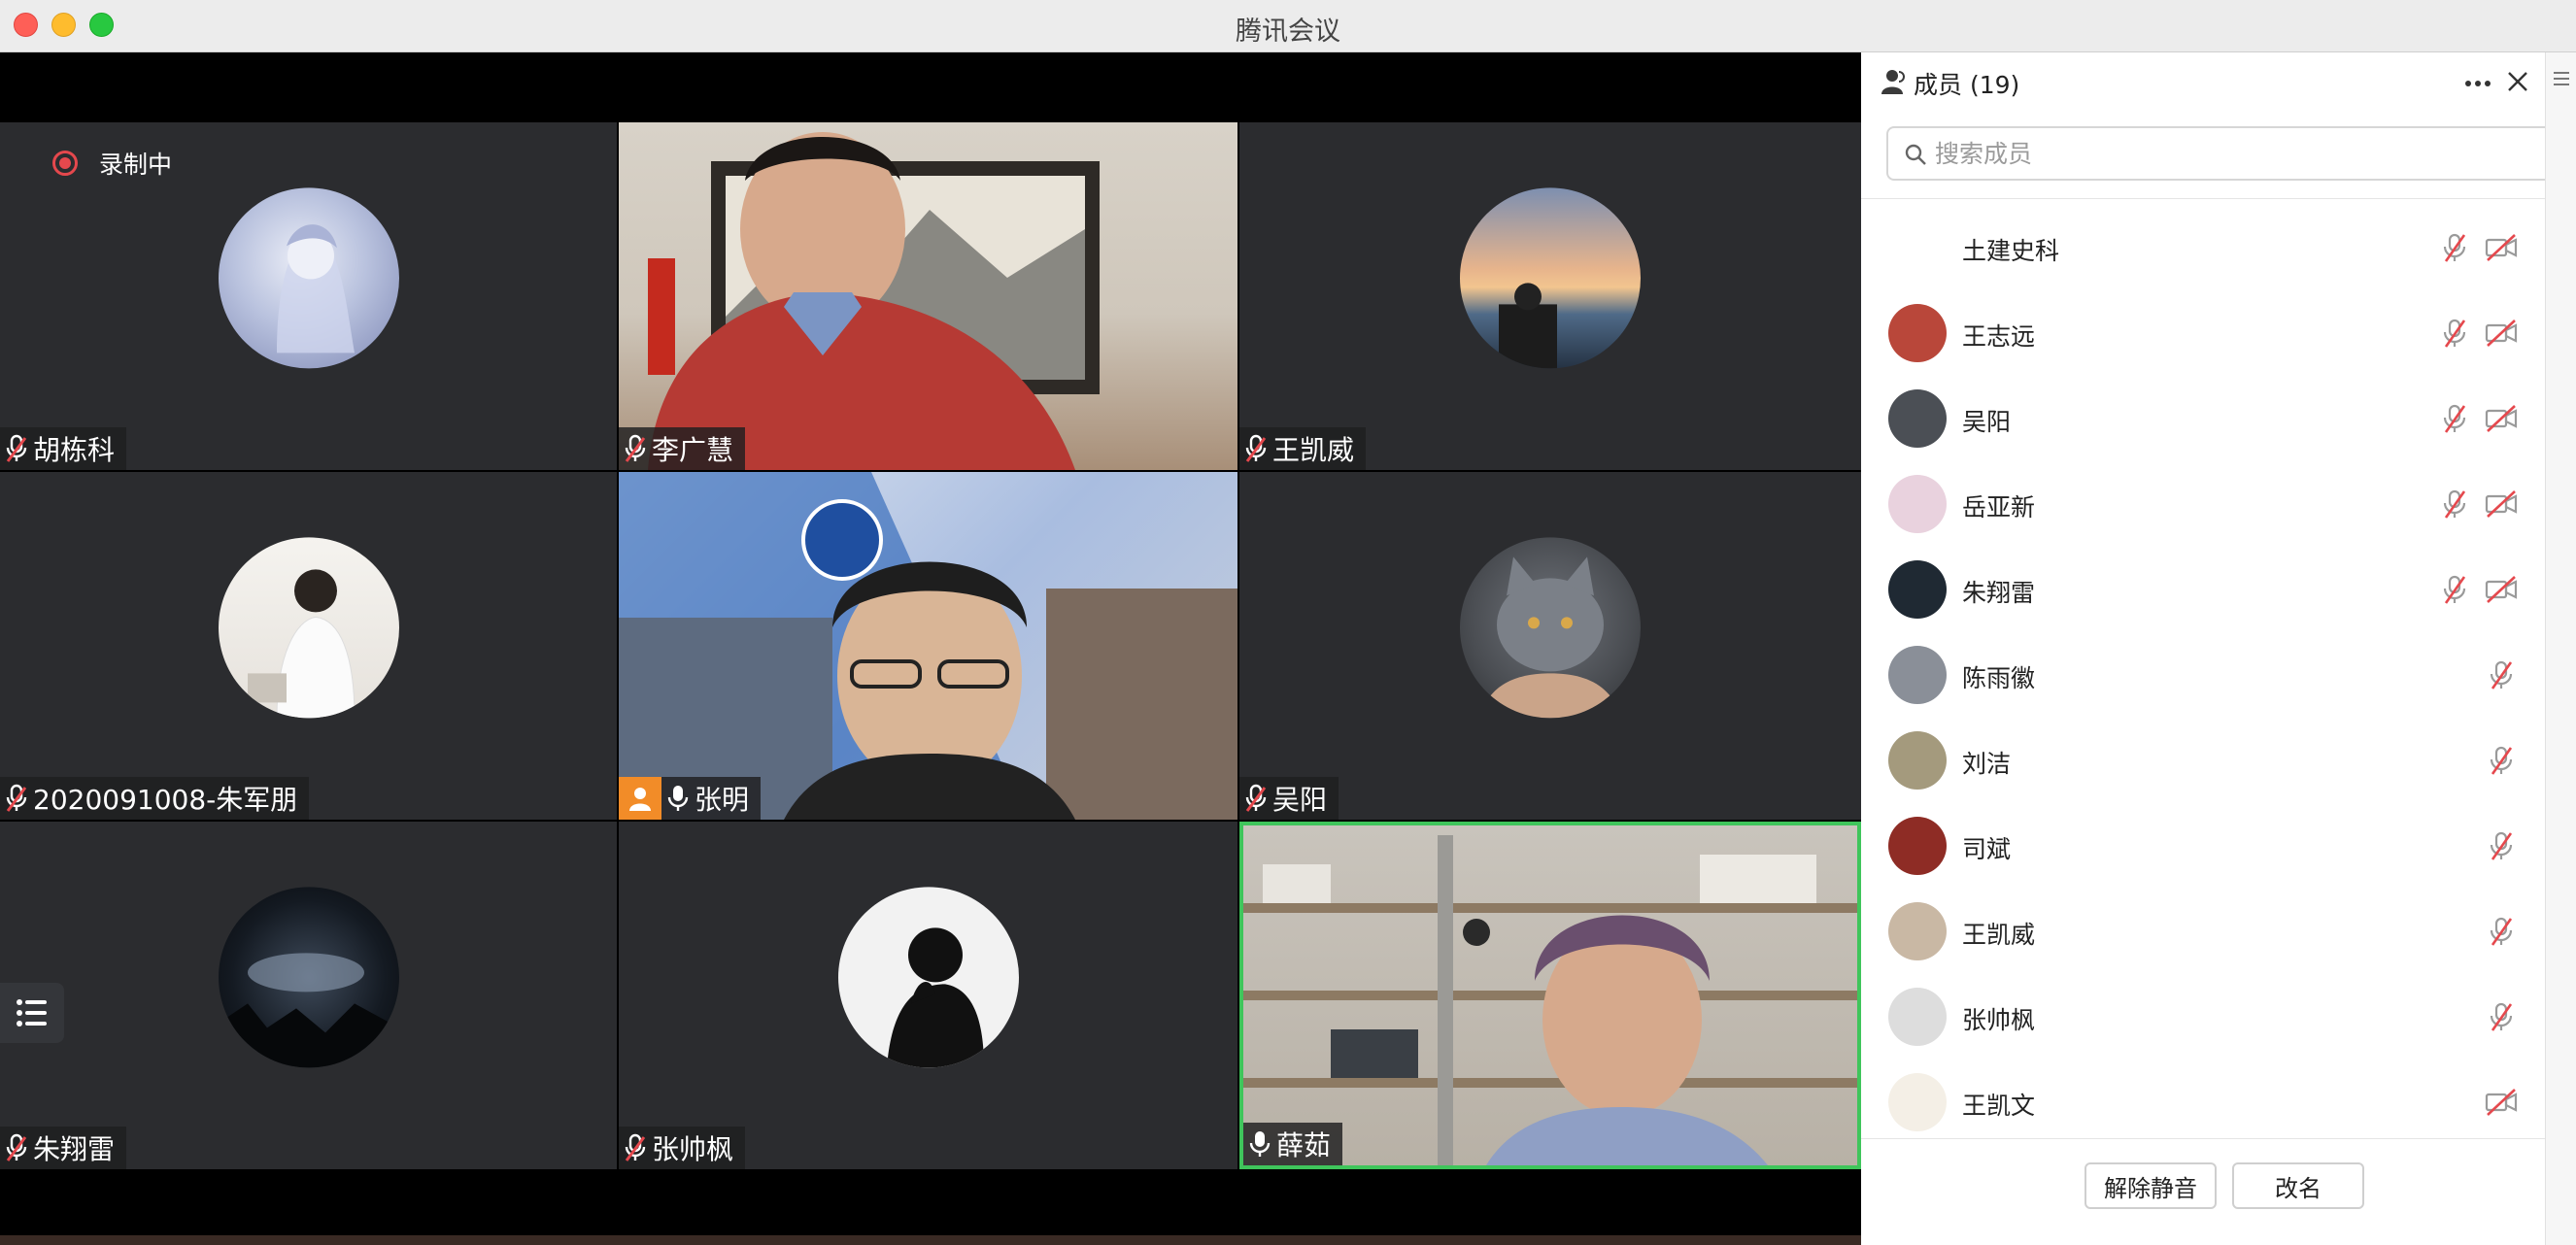  Describe the element at coordinates (2203, 504) in the screenshot. I see `member-row: 岳亚新` at that location.